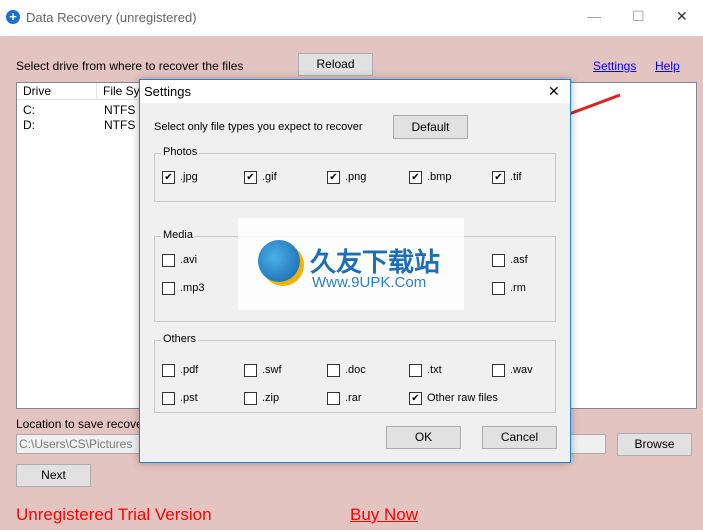 Image resolution: width=703 pixels, height=530 pixels. I want to click on settings-link: Settings, so click(614, 66).